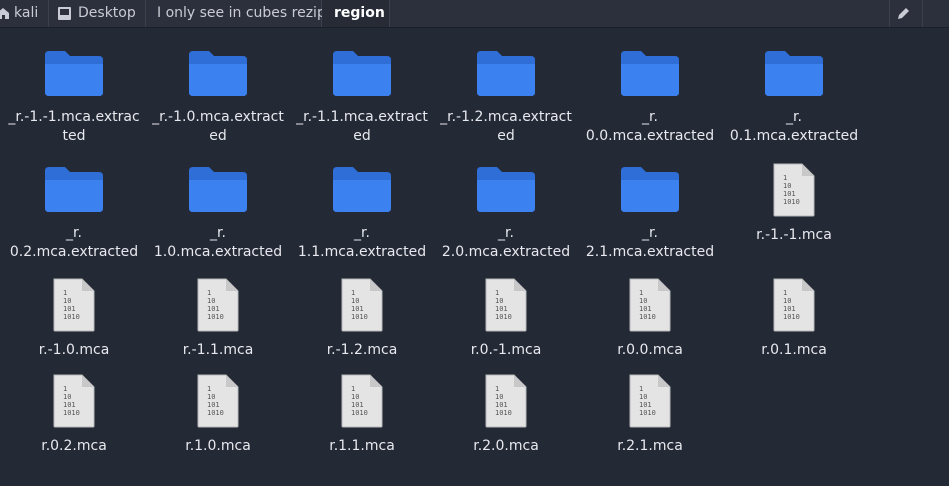 The height and width of the screenshot is (486, 949). I want to click on file-item: 1 10 101 1010 r.-1.-1.mca, so click(794, 205).